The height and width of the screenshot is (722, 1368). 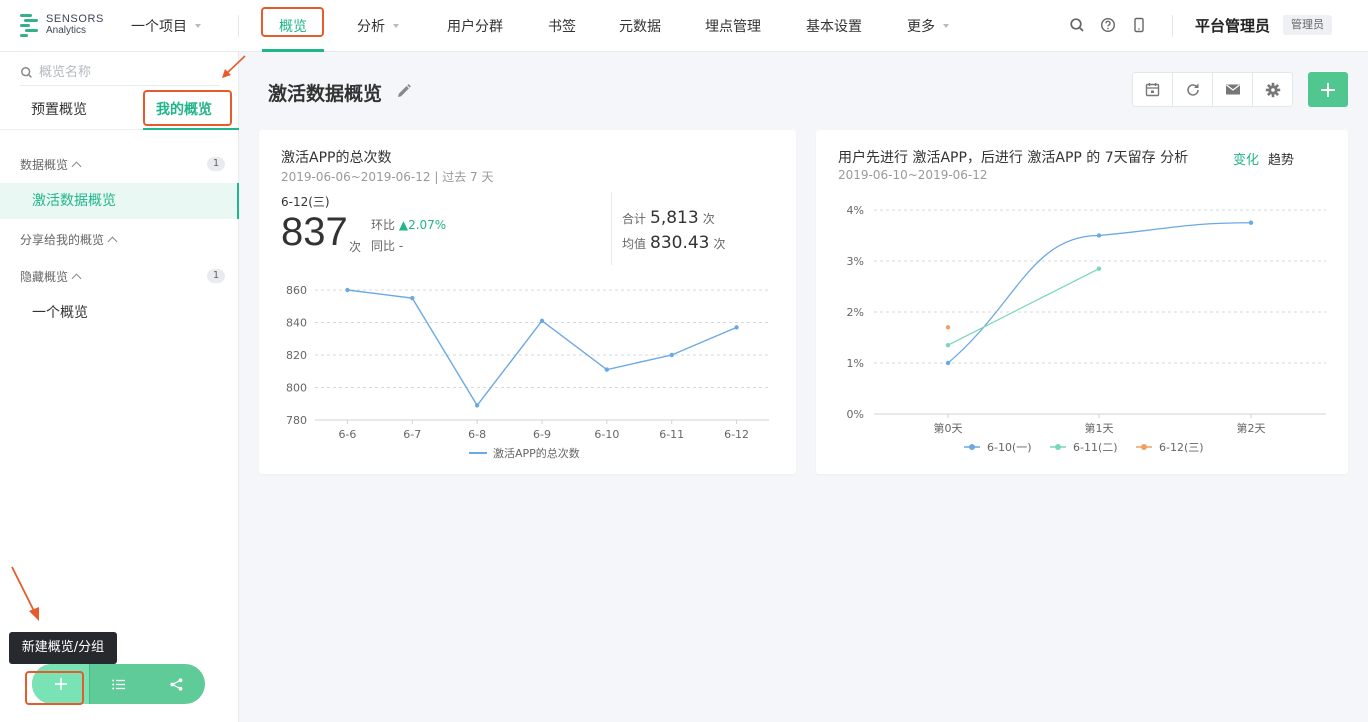 I want to click on avg-value: 830.43, so click(x=680, y=243).